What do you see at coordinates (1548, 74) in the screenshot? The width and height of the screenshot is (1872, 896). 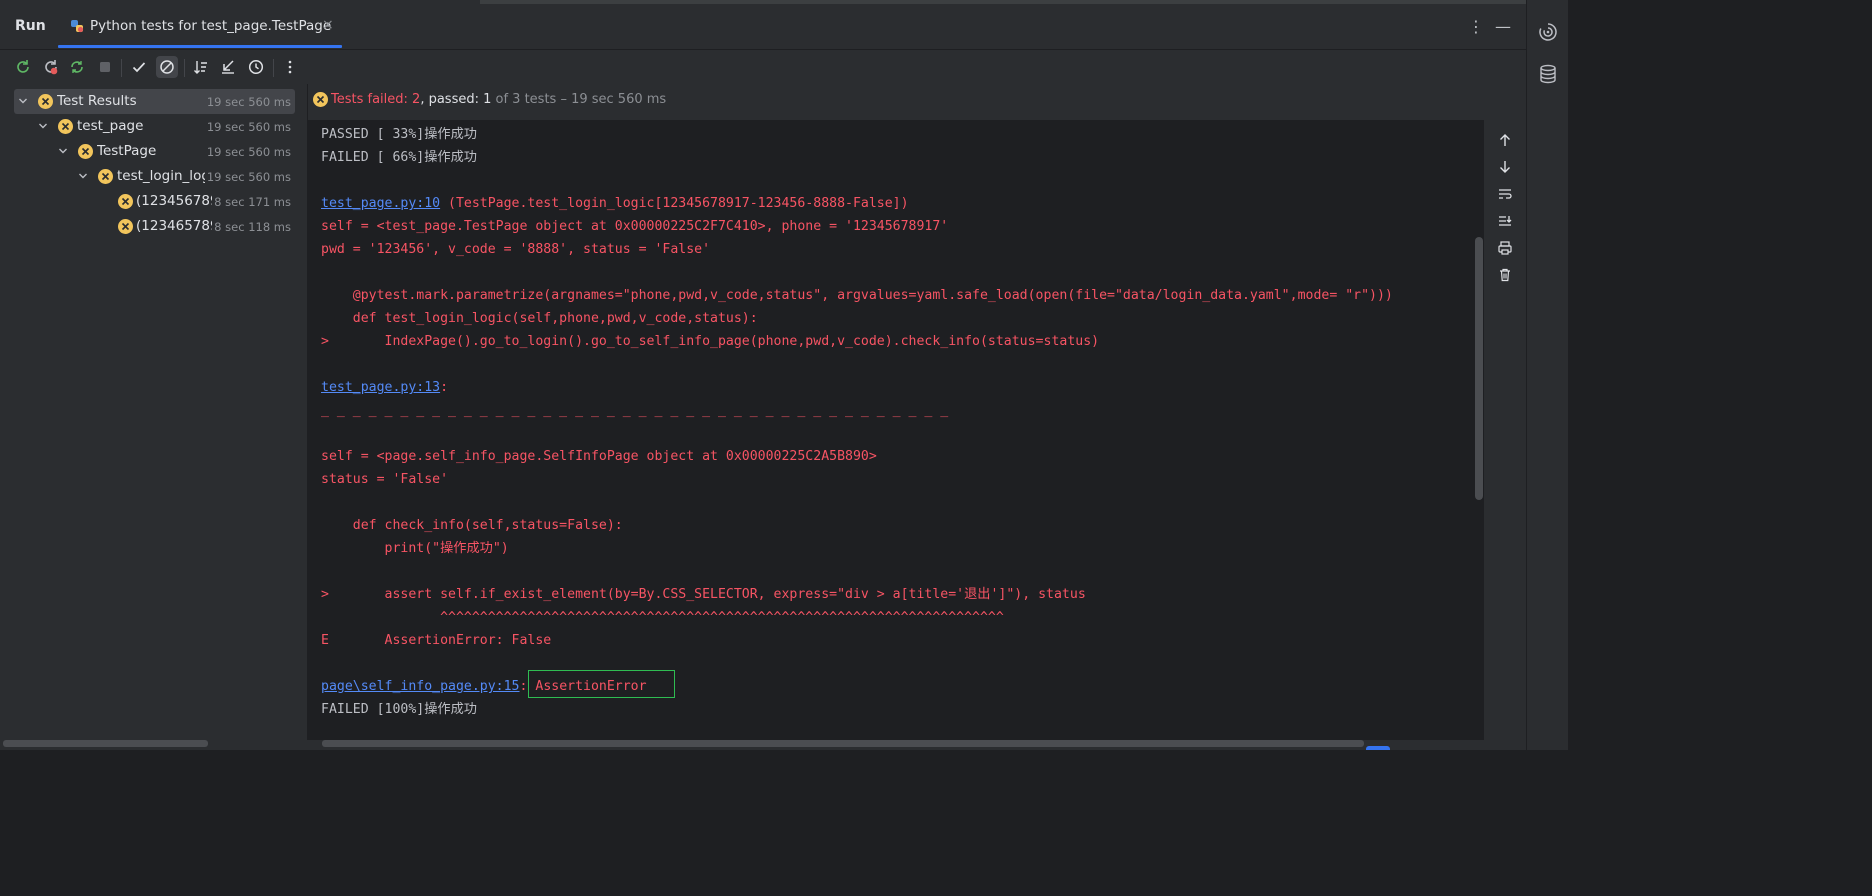 I see `database-icon` at bounding box center [1548, 74].